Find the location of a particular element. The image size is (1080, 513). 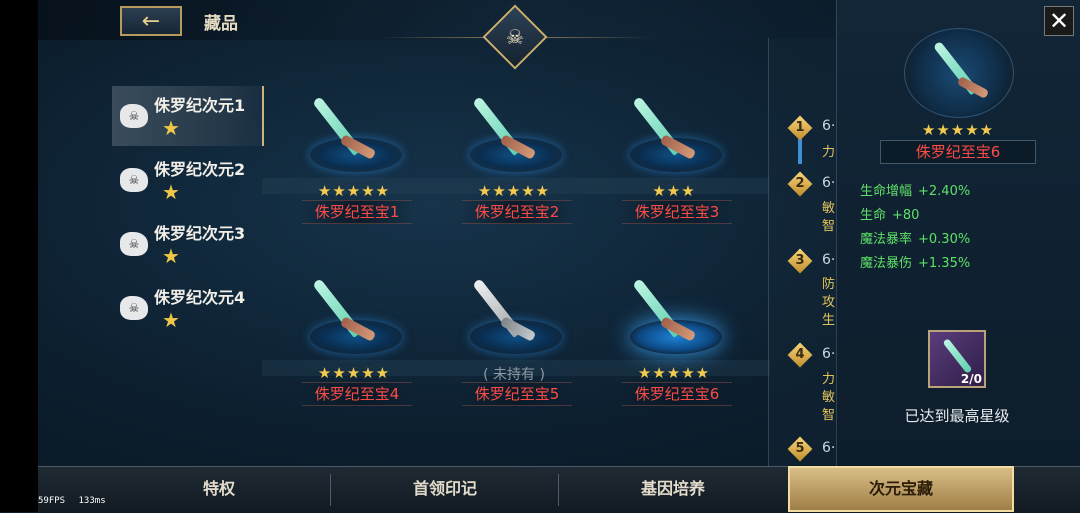

max-star-message: 已达到最高星级 is located at coordinates (957, 416).